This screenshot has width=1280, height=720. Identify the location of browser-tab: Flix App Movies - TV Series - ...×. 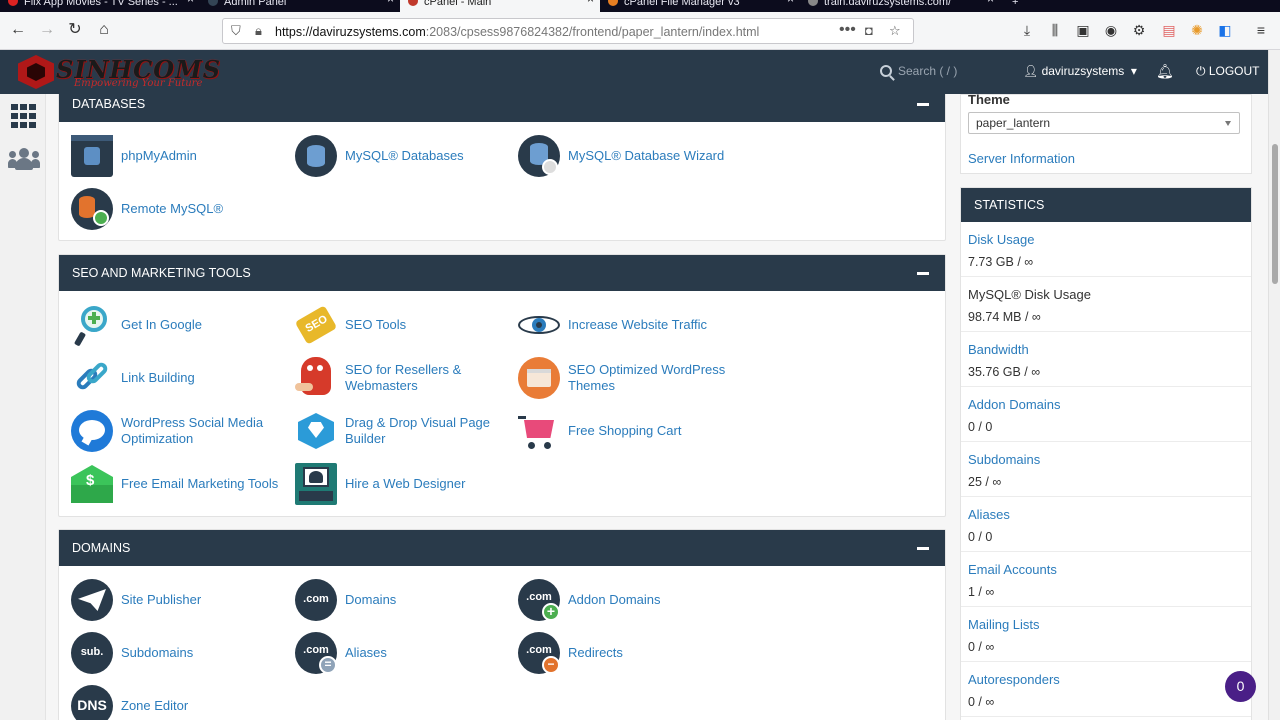
(100, 6).